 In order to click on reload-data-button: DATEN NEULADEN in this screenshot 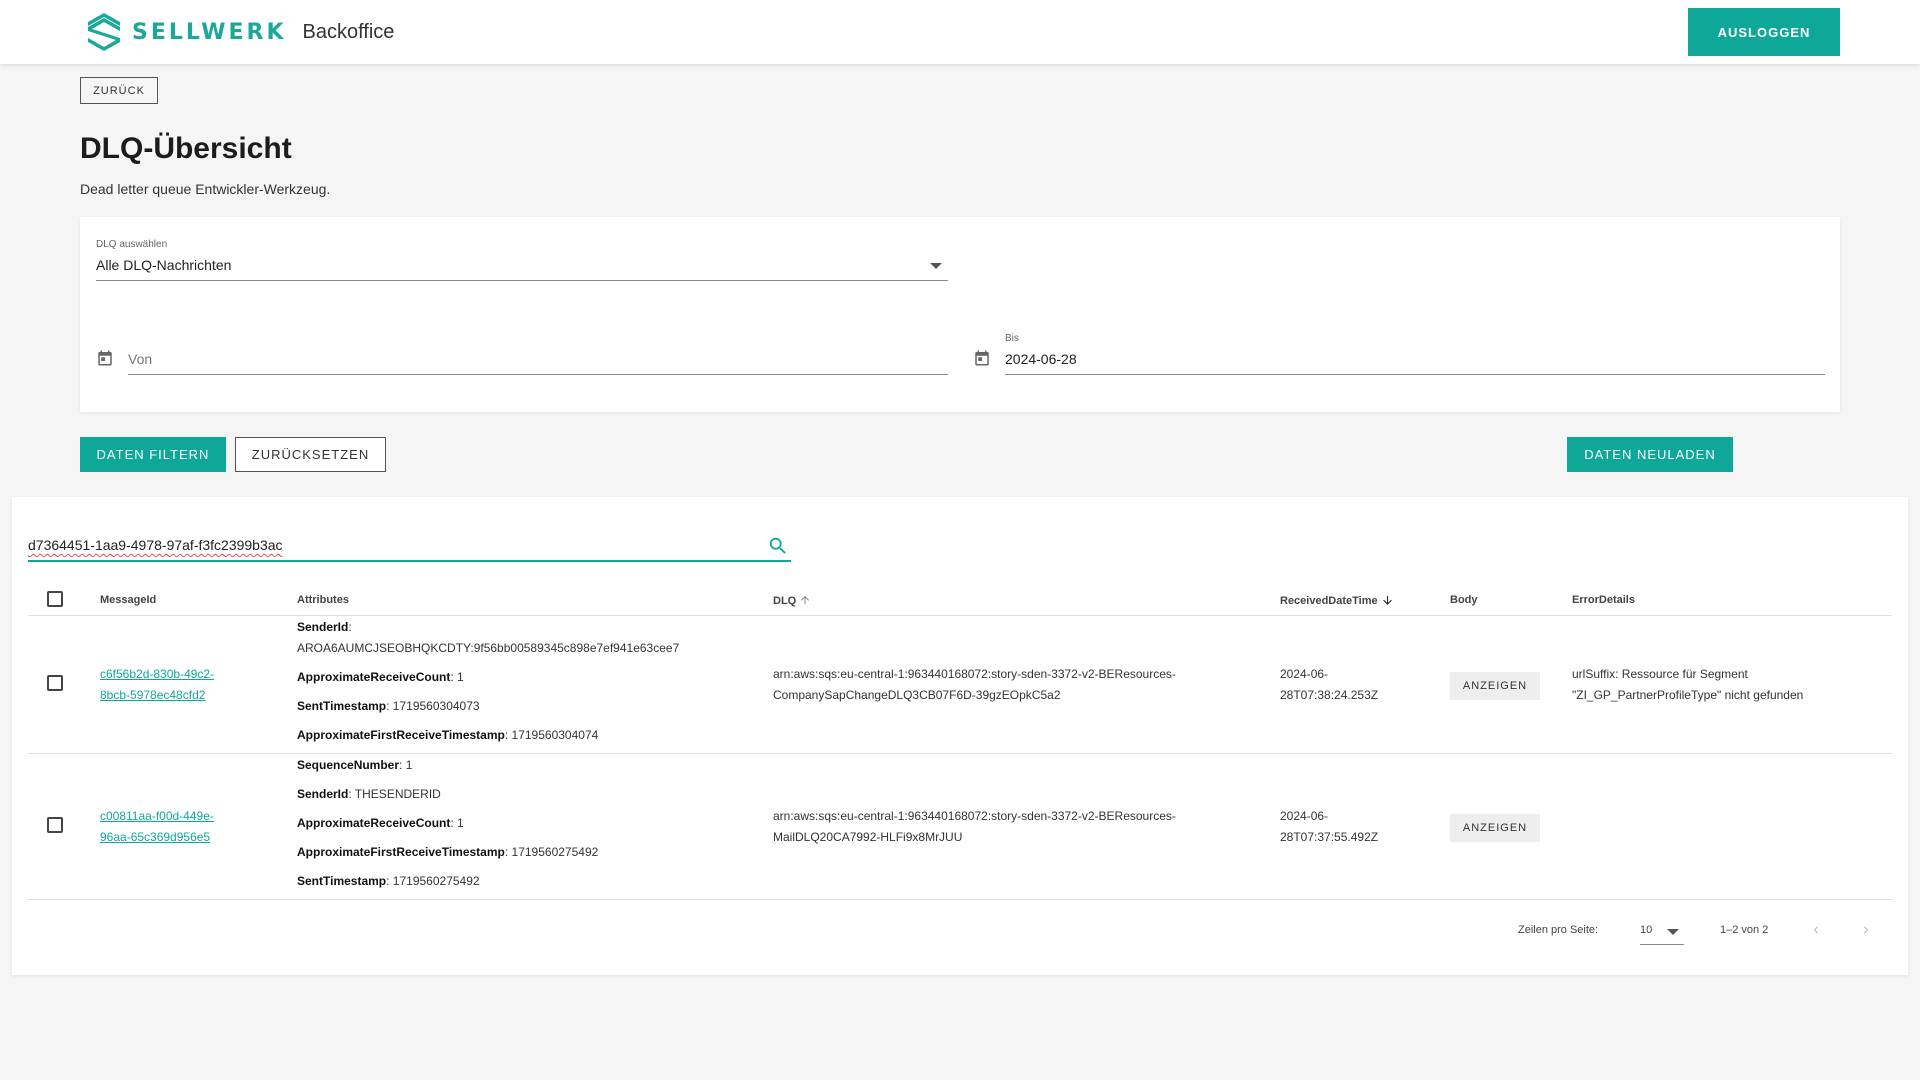, I will do `click(1650, 454)`.